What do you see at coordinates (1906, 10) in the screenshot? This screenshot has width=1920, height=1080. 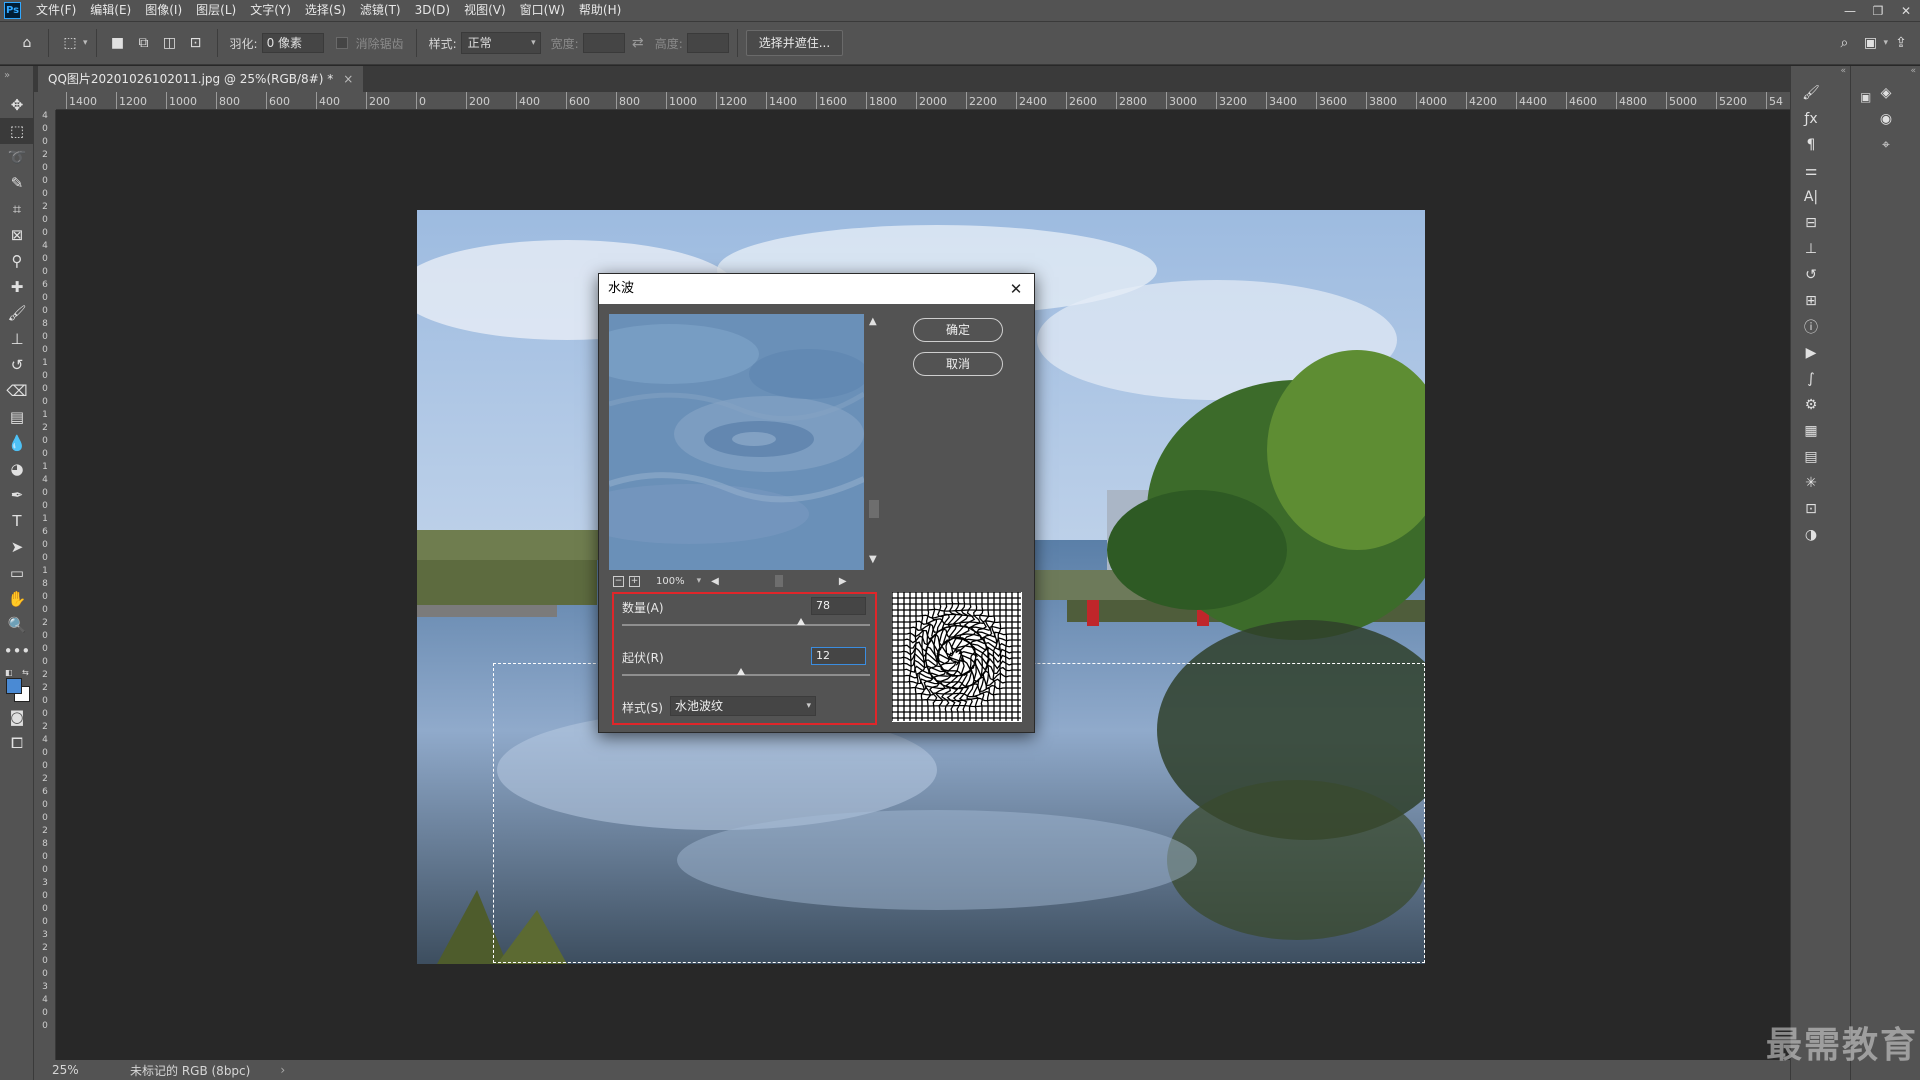 I see `close-icon: ✕` at bounding box center [1906, 10].